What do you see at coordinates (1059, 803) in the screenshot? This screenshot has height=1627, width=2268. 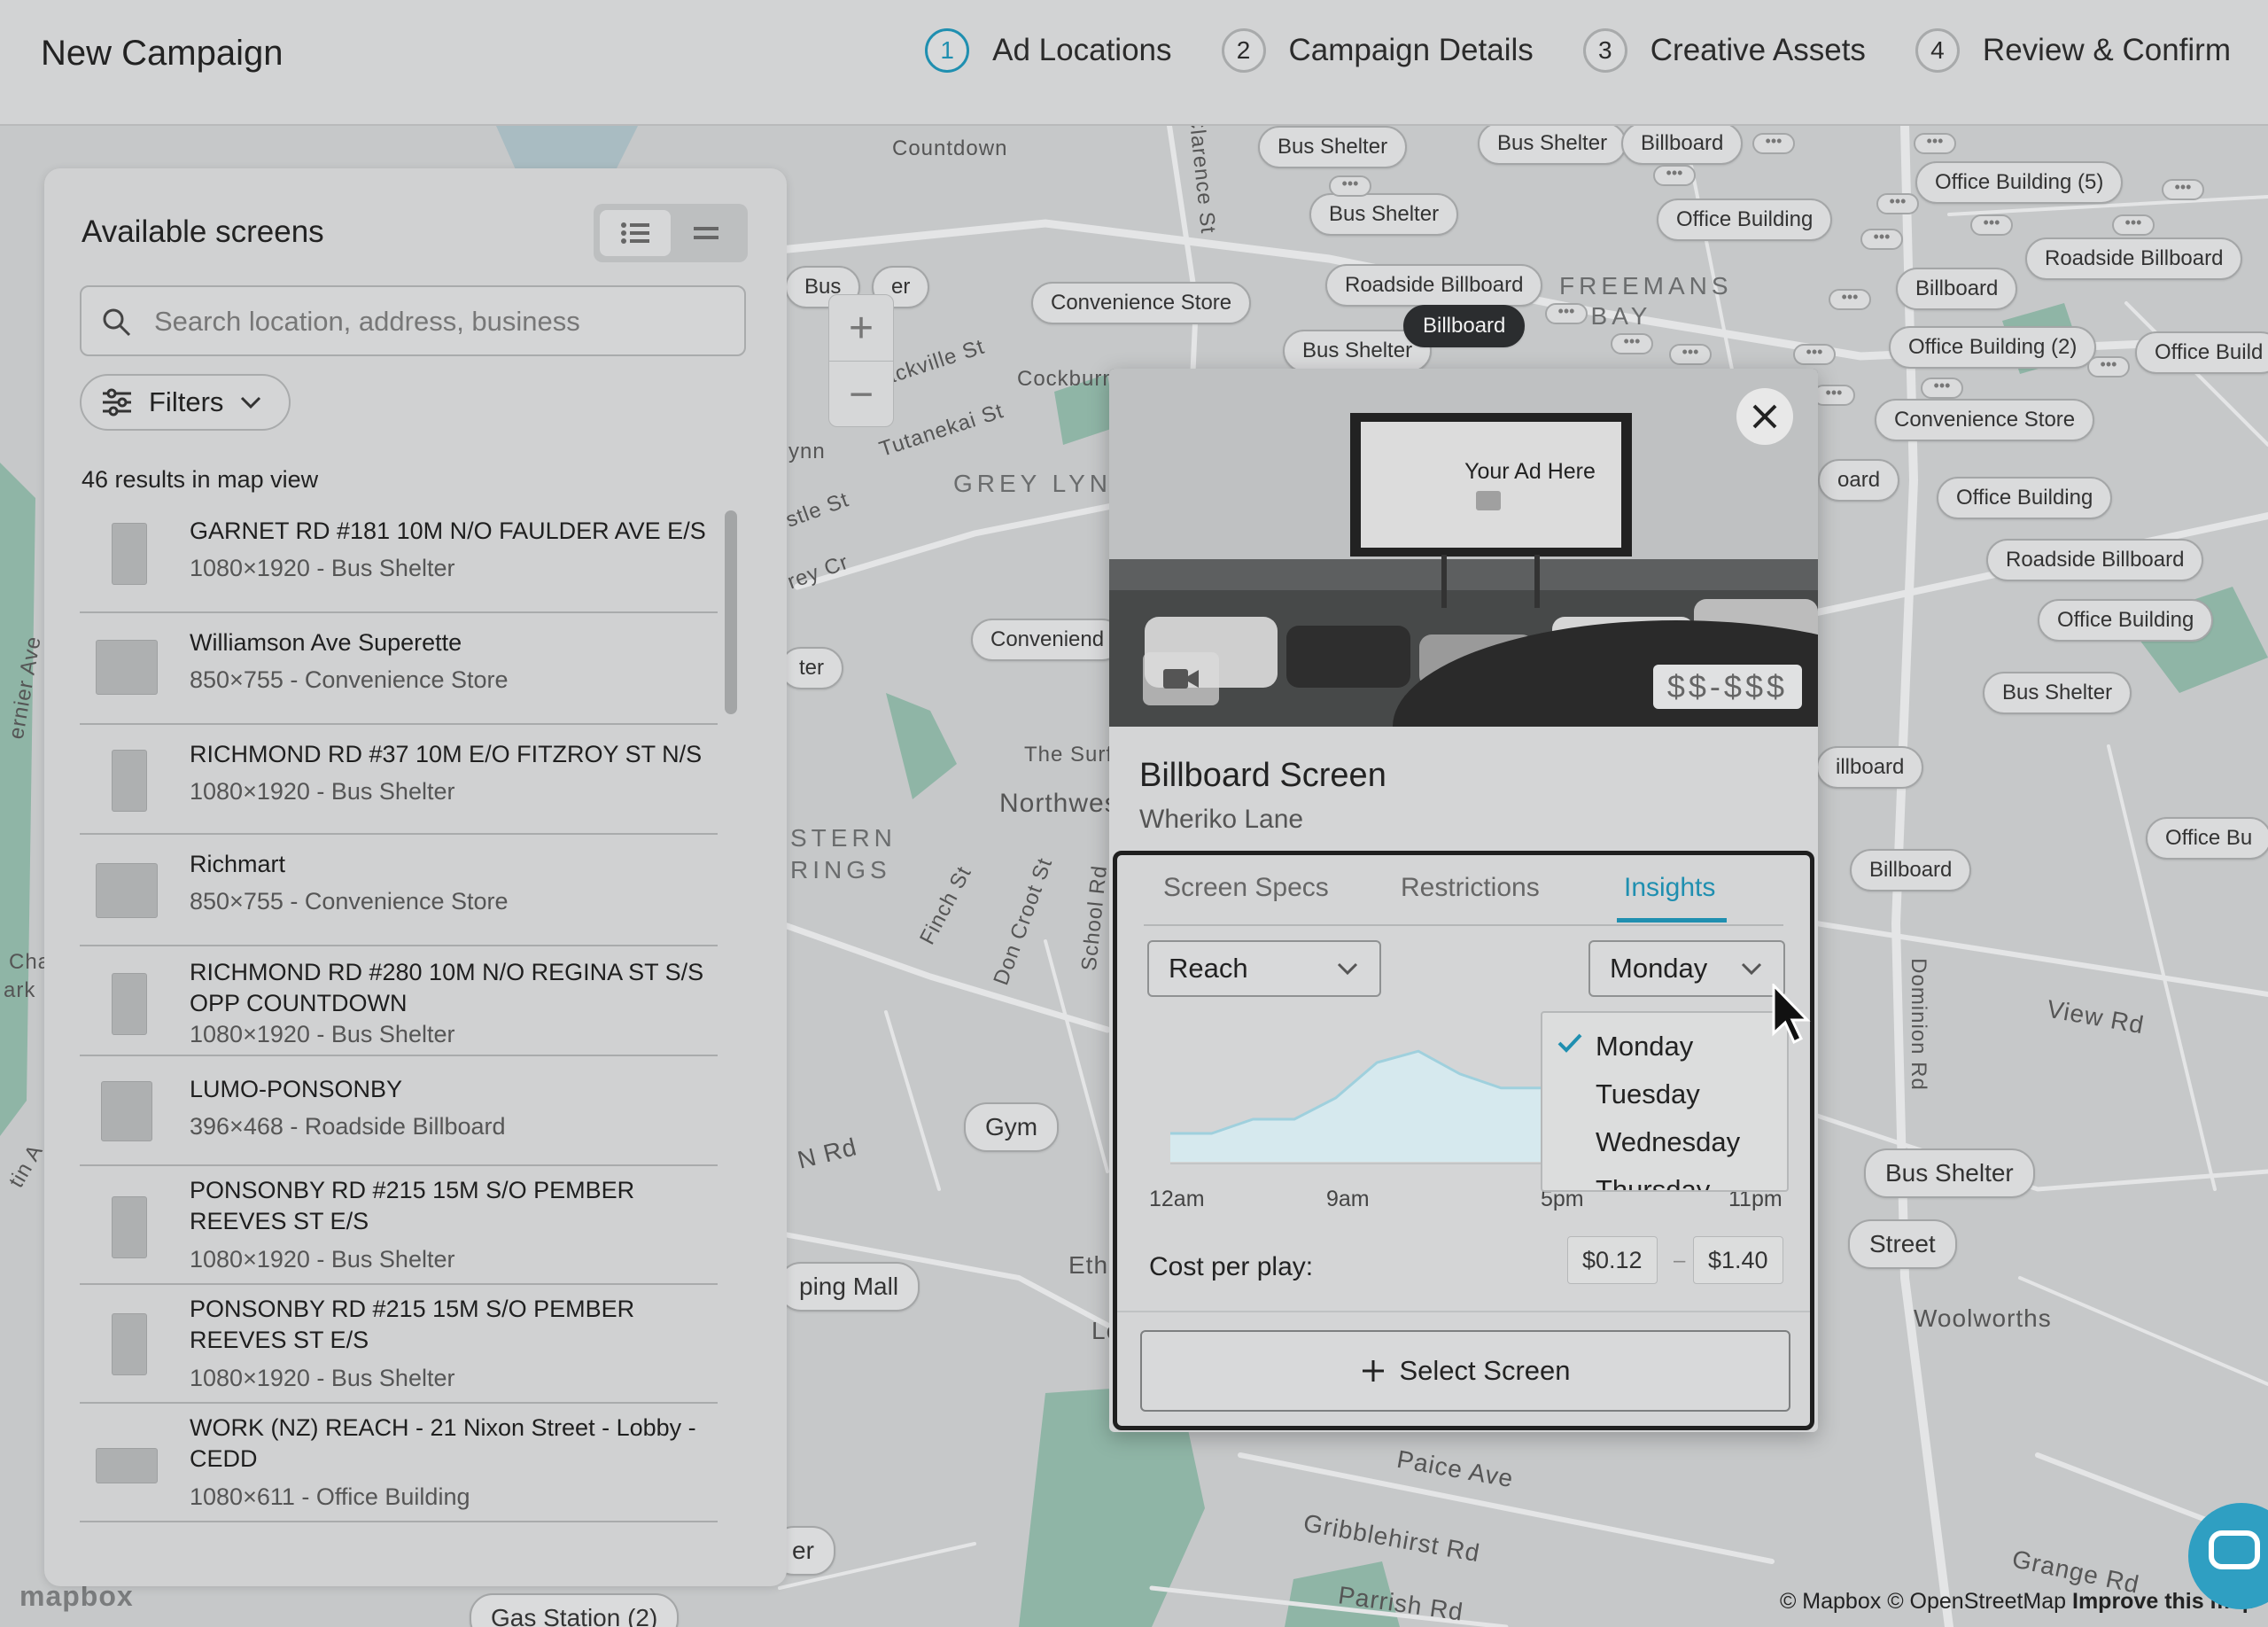 I see `place-label: Northwes` at bounding box center [1059, 803].